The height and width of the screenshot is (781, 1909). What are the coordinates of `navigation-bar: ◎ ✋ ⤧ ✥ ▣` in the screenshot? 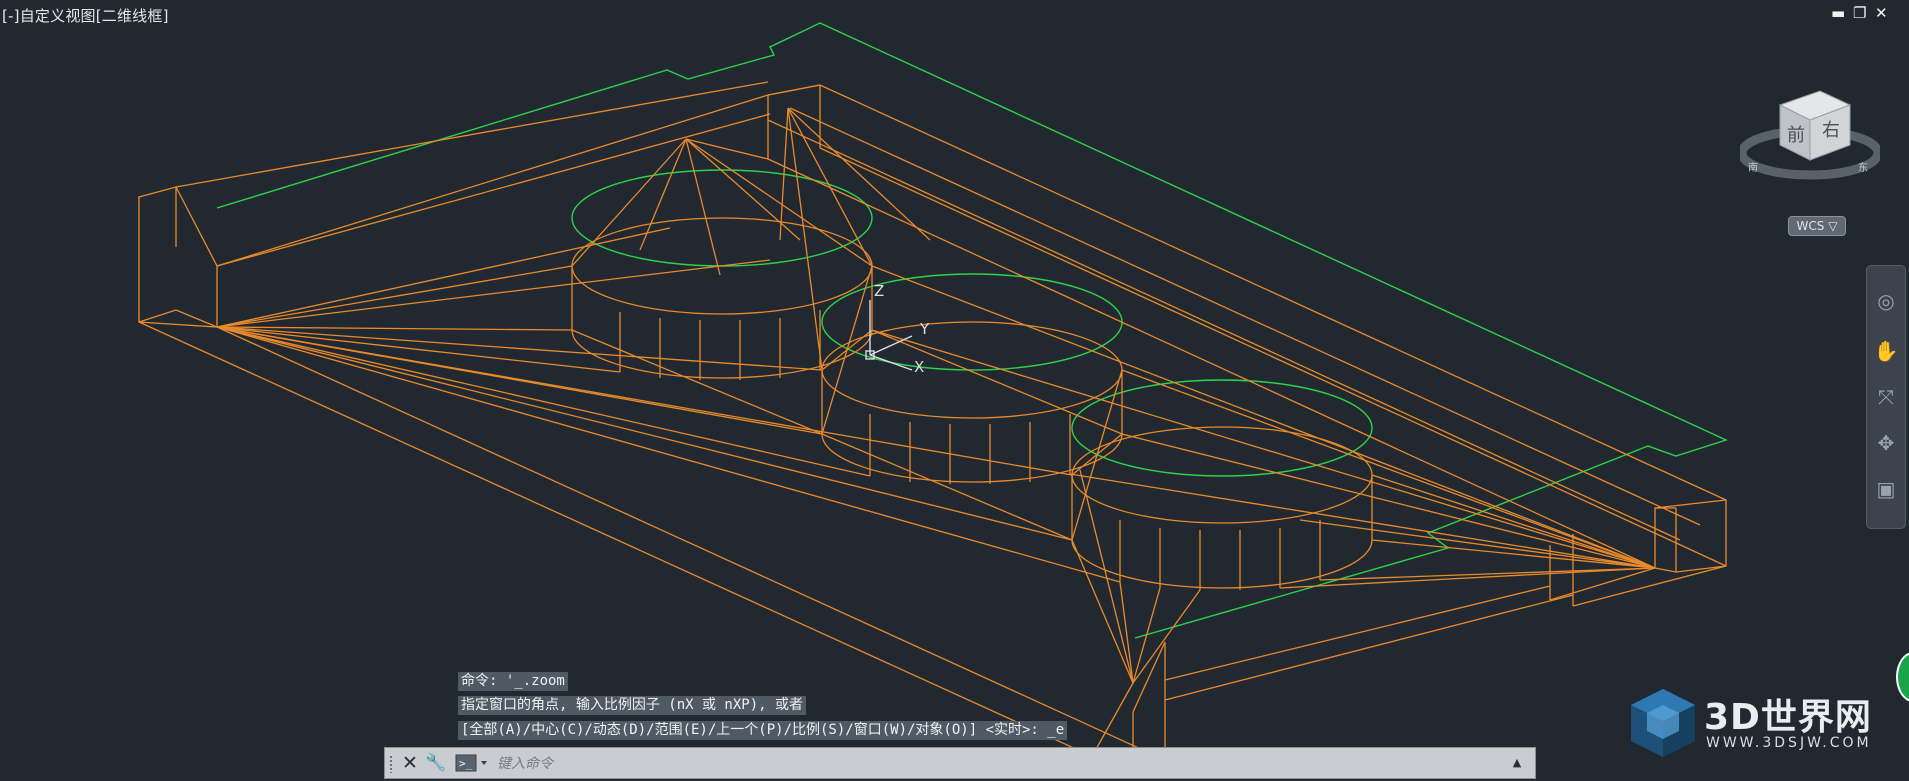 It's located at (1886, 397).